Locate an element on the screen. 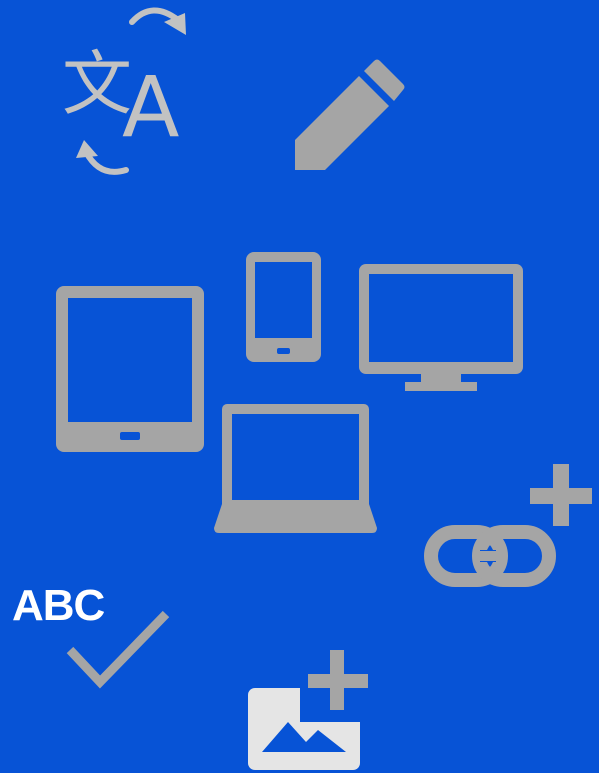 The height and width of the screenshot is (773, 599). add-link-icon is located at coordinates (510, 527).